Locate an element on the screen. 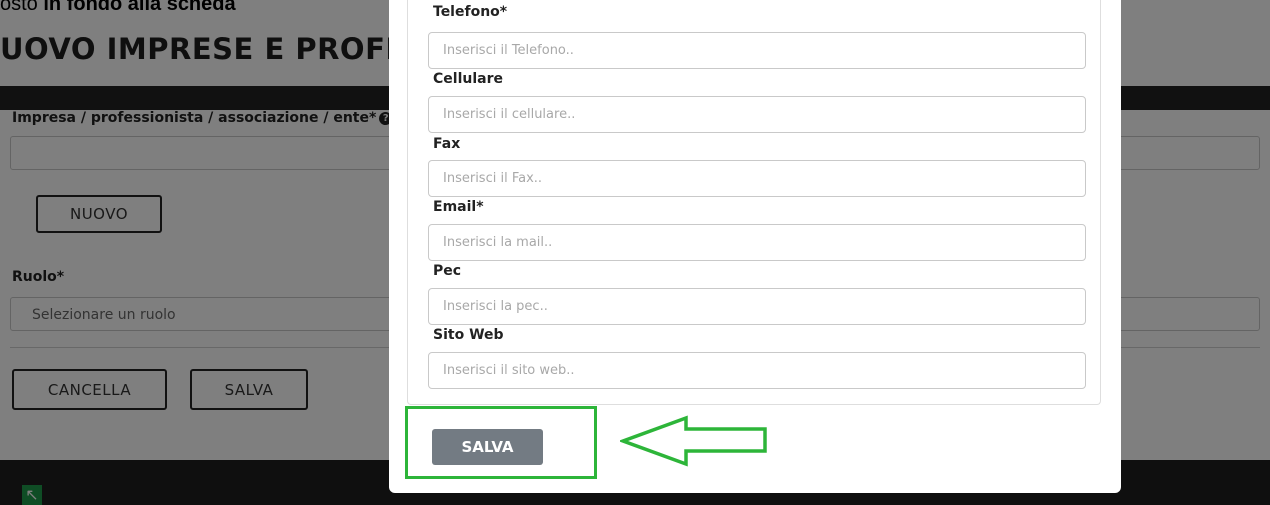  pec-input is located at coordinates (757, 306).